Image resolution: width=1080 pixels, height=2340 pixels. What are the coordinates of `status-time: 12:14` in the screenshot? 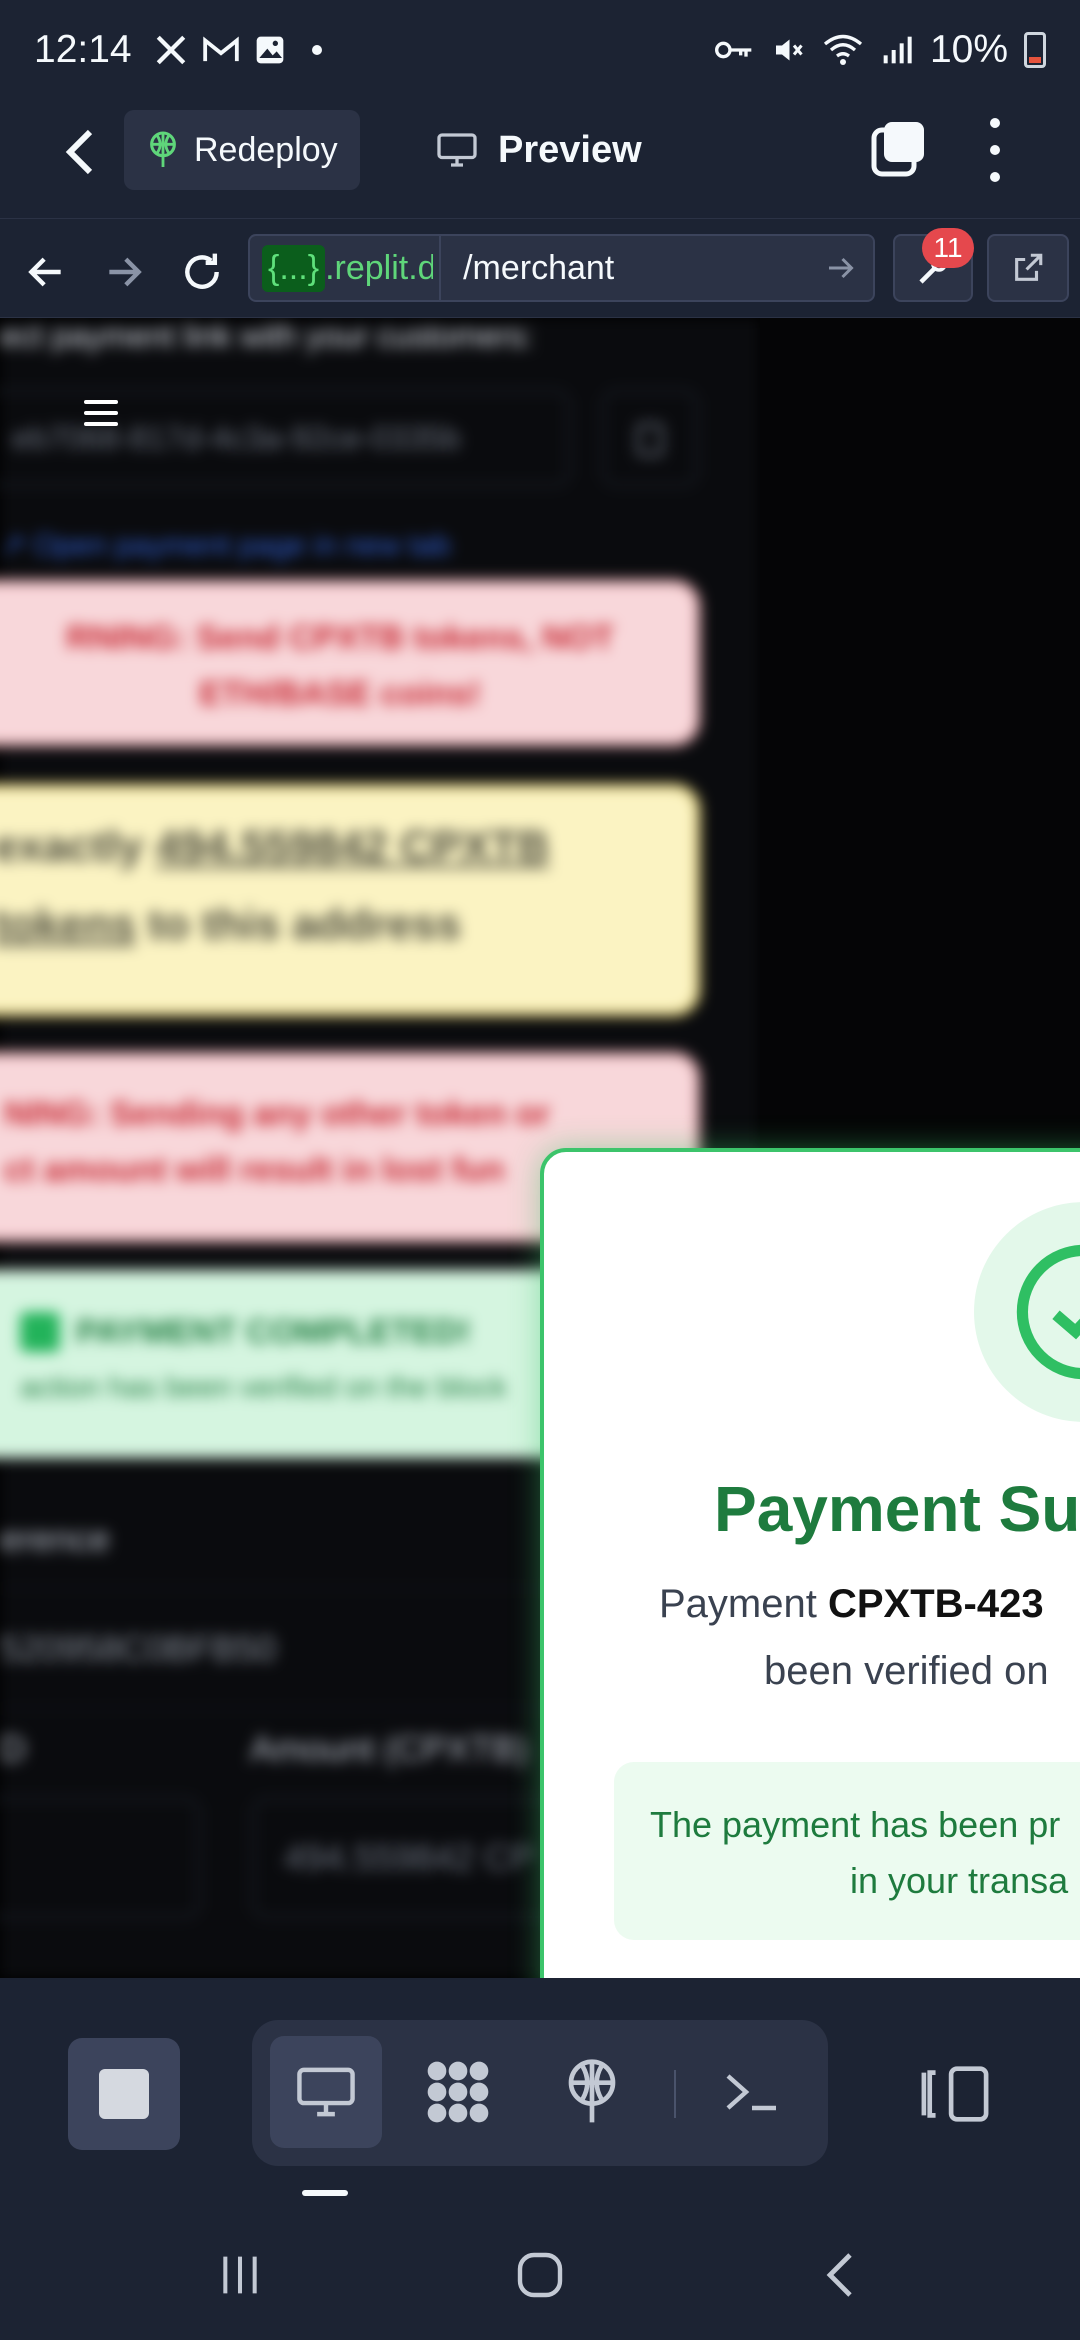 It's located at (83, 49).